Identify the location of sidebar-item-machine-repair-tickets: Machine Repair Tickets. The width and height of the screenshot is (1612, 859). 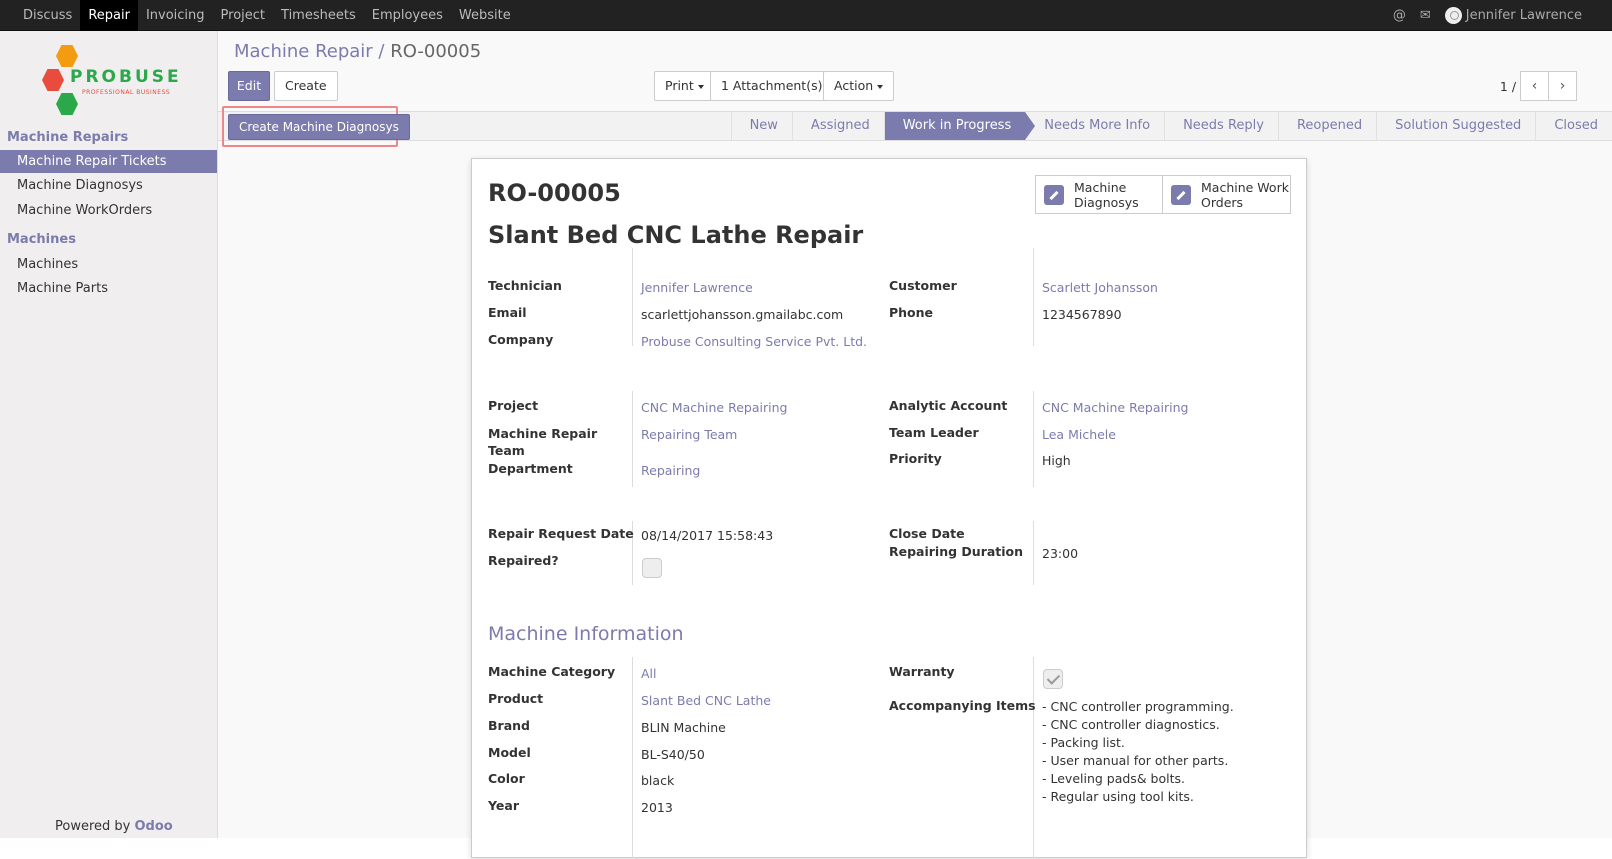
(108, 161).